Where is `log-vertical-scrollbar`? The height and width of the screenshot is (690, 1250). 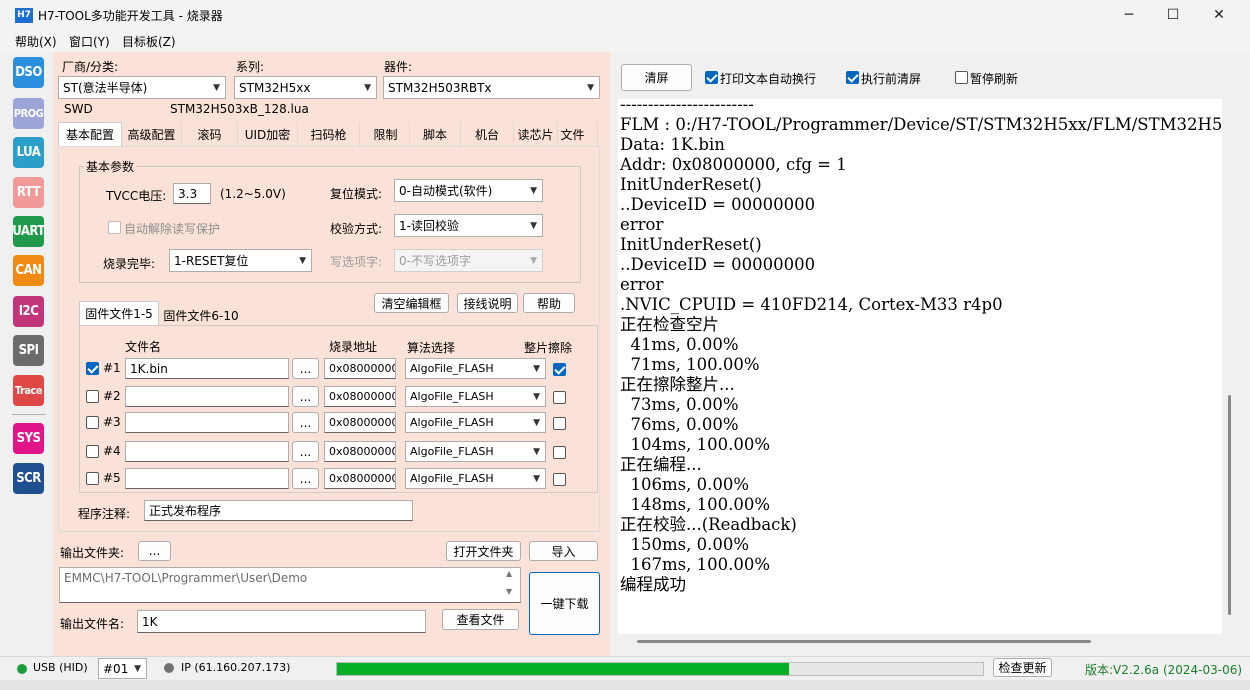
log-vertical-scrollbar is located at coordinates (1229, 505).